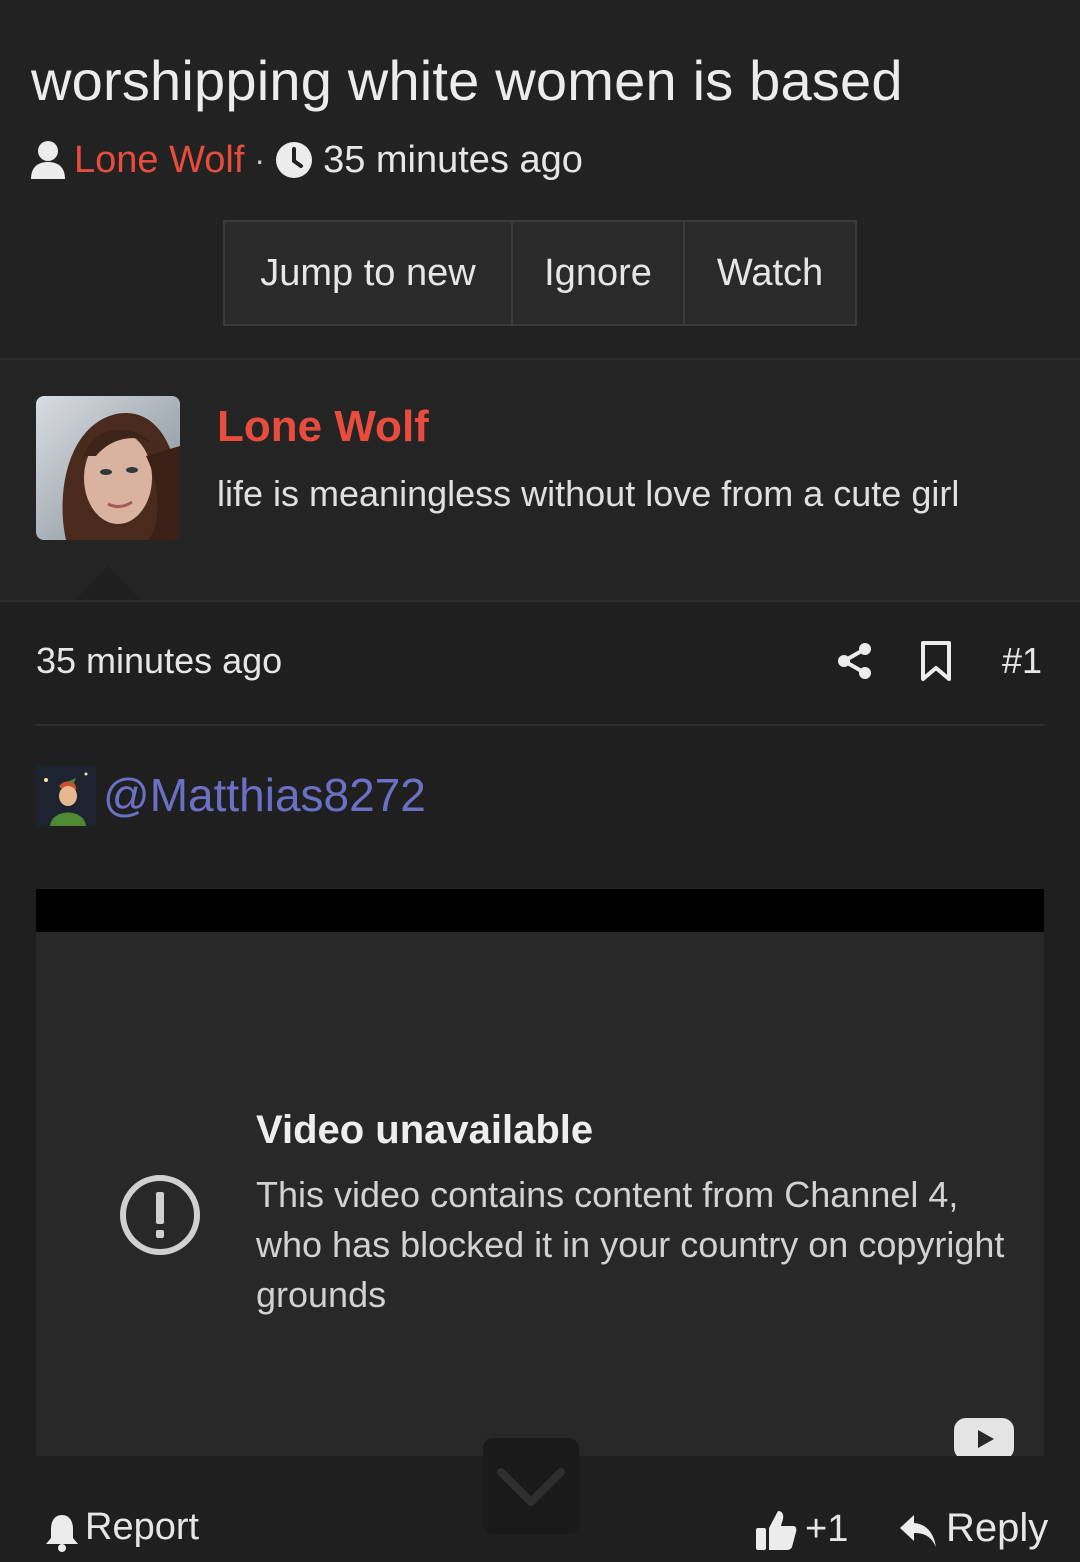 The height and width of the screenshot is (1562, 1080). What do you see at coordinates (160, 1215) in the screenshot?
I see `exclamation-circle-icon` at bounding box center [160, 1215].